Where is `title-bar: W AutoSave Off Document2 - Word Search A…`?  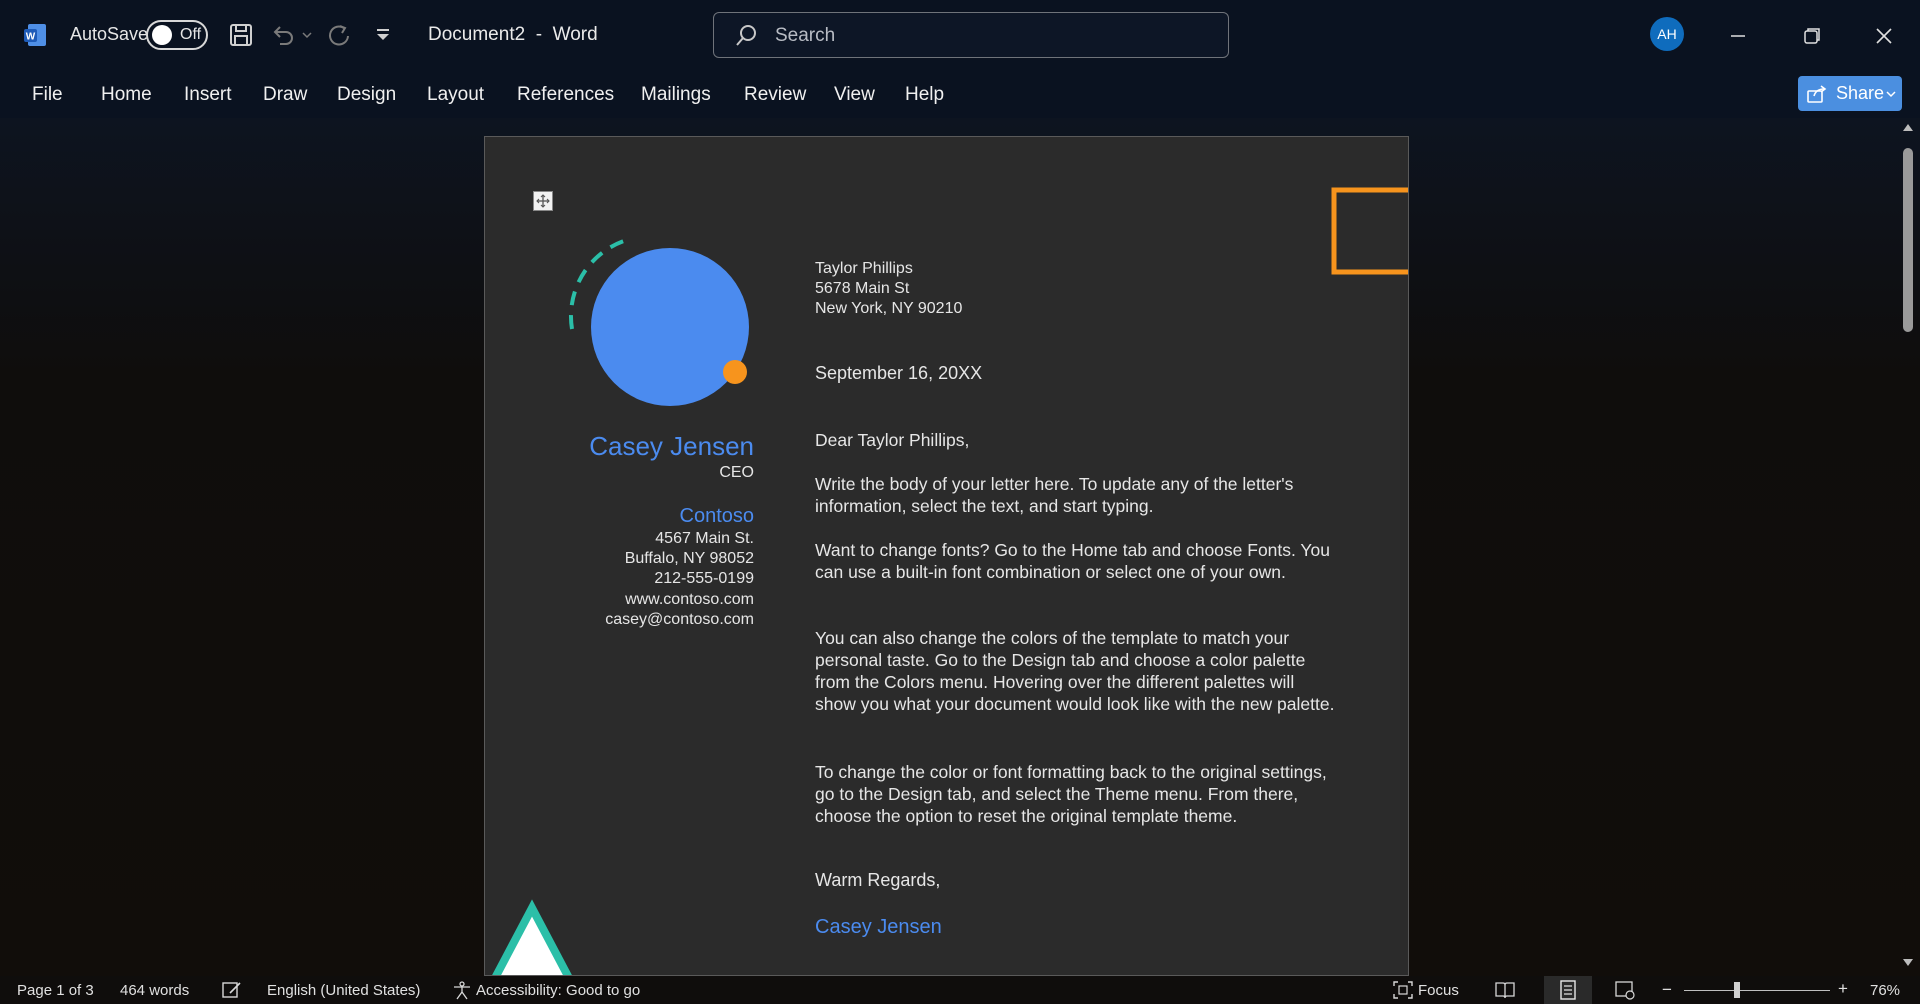 title-bar: W AutoSave Off Document2 - Word Search A… is located at coordinates (960, 36).